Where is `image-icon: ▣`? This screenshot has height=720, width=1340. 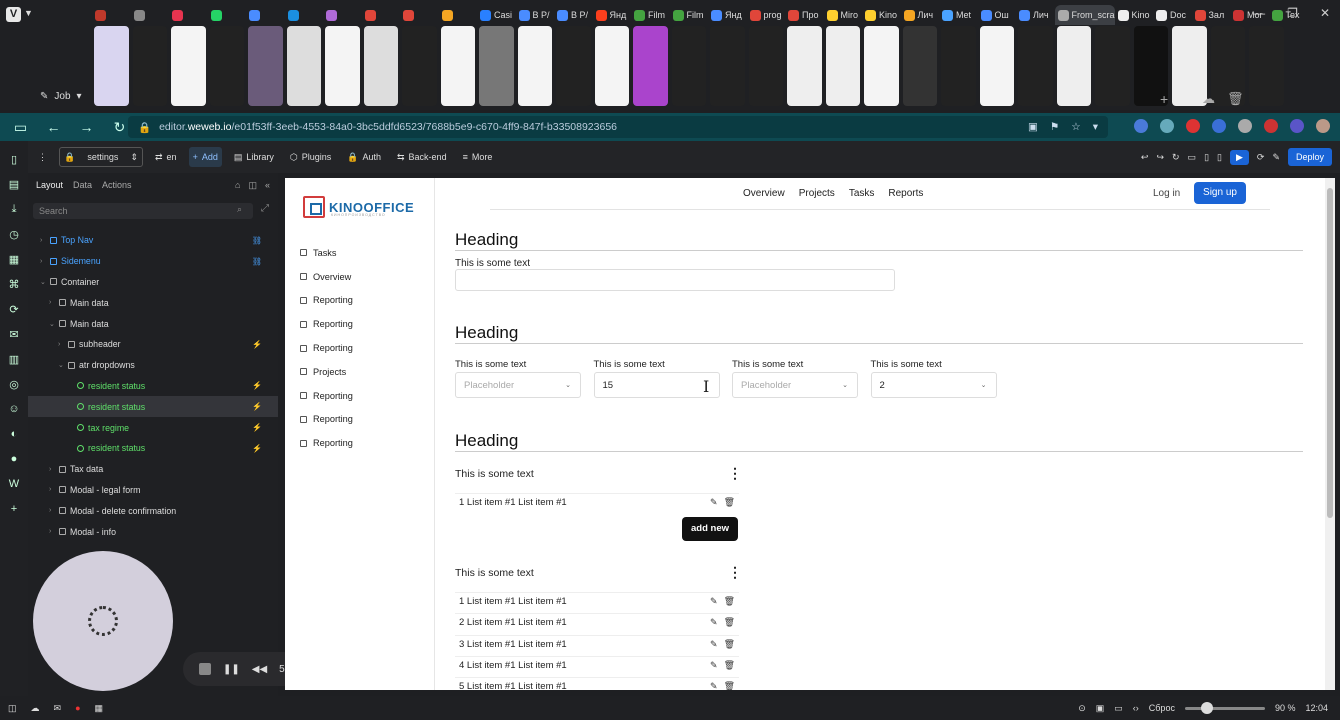
image-icon: ▣ is located at coordinates (1100, 708).